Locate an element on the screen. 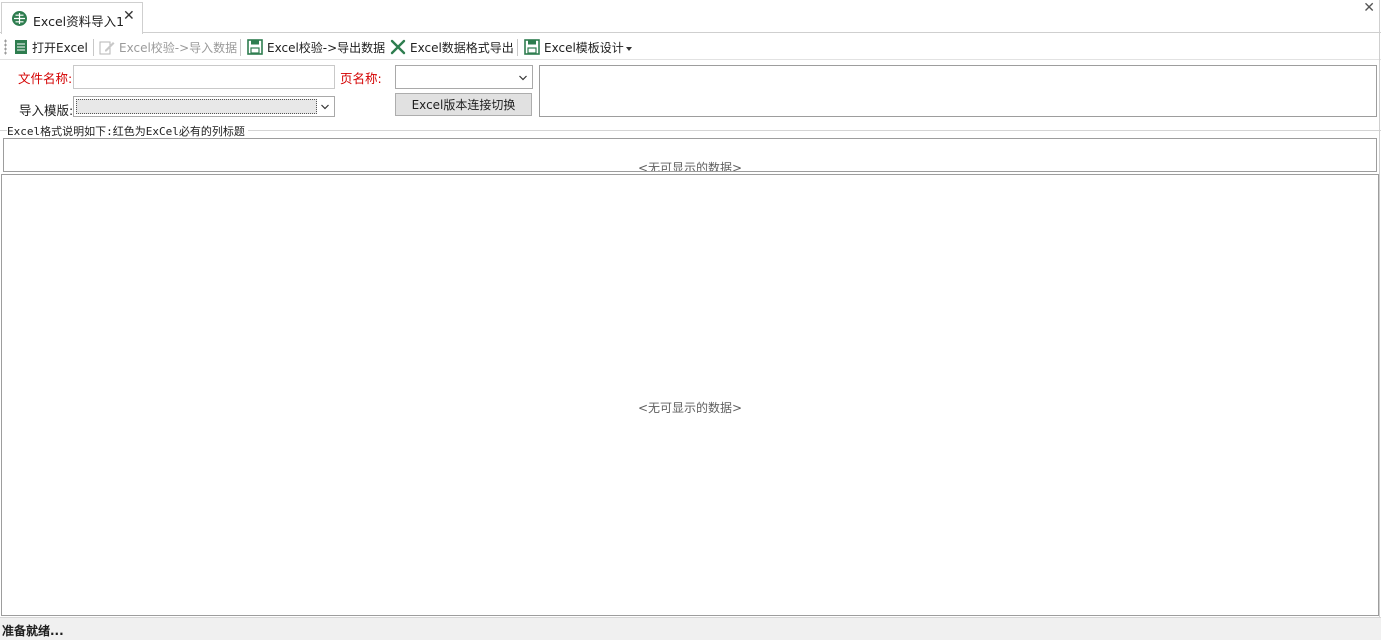  grid-globe-icon is located at coordinates (19, 18).